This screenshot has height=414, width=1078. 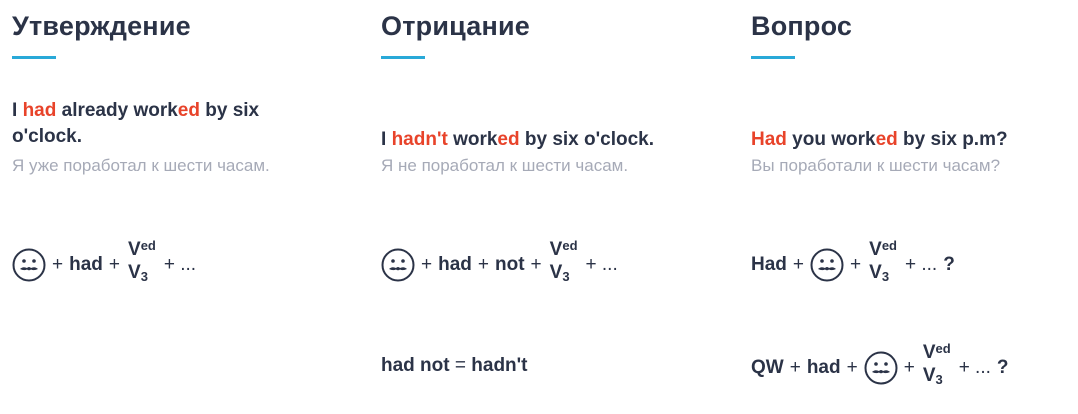 What do you see at coordinates (802, 26) in the screenshot?
I see `heading-question: Вопрос` at bounding box center [802, 26].